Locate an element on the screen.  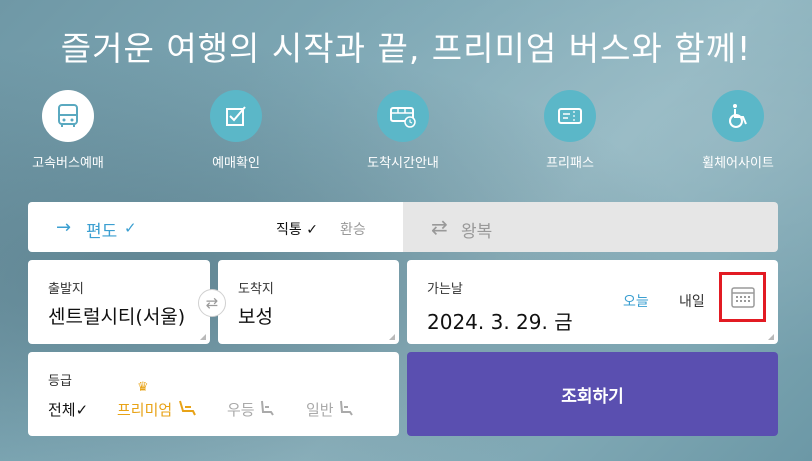
swap-arrows-icon: ⇄ is located at coordinates (439, 227).